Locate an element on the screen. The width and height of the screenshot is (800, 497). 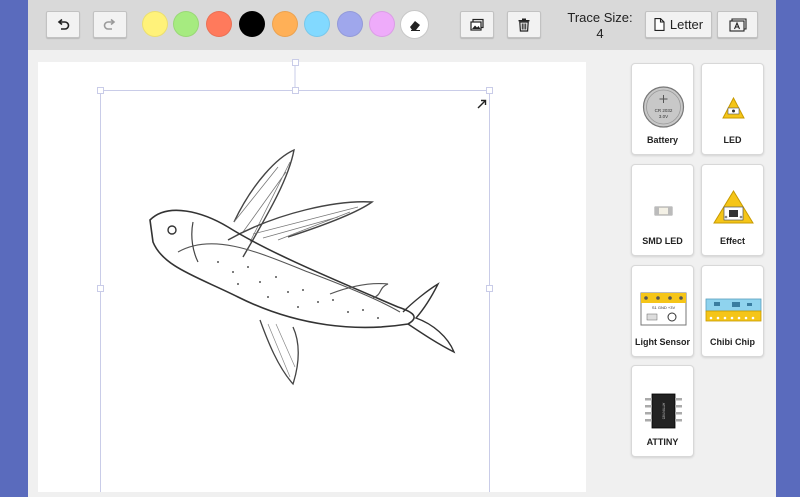
attiny-chip-text: ATTINY85 is located at coordinates (664, 411).